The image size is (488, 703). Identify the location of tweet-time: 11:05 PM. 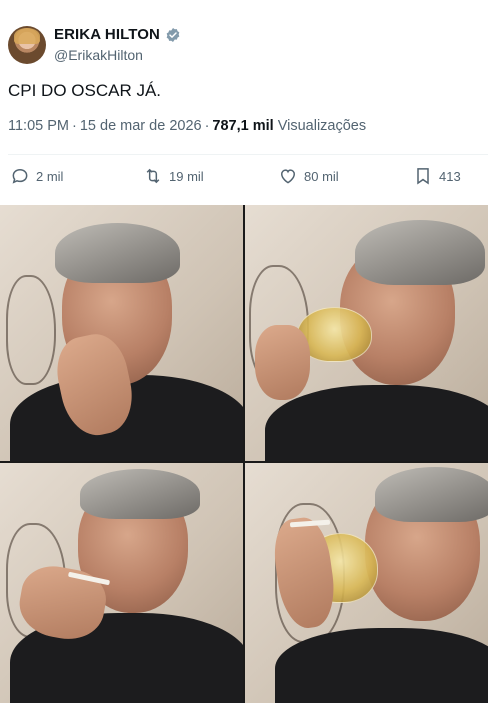
(38, 126).